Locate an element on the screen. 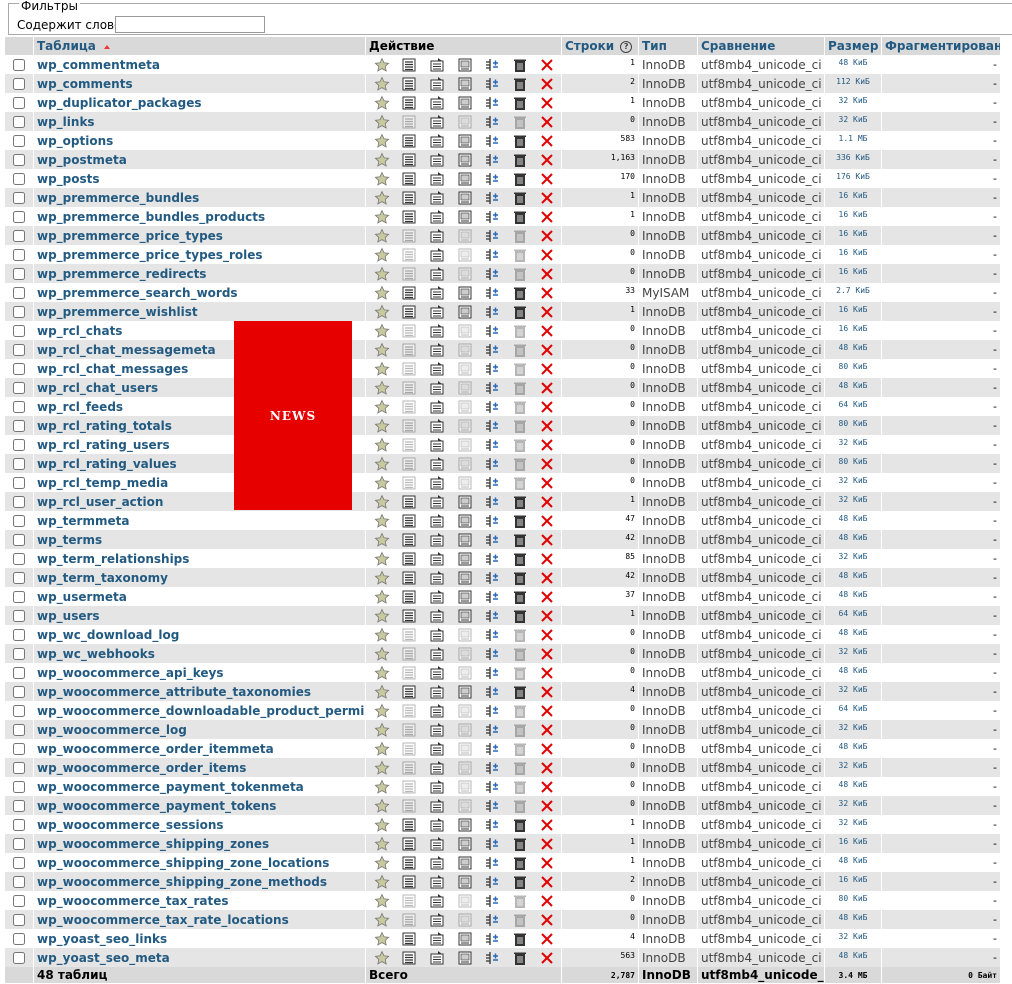 Image resolution: width=1012 pixels, height=984 pixels. table-name-link: wp_premmerce_price_types_roles is located at coordinates (199, 254).